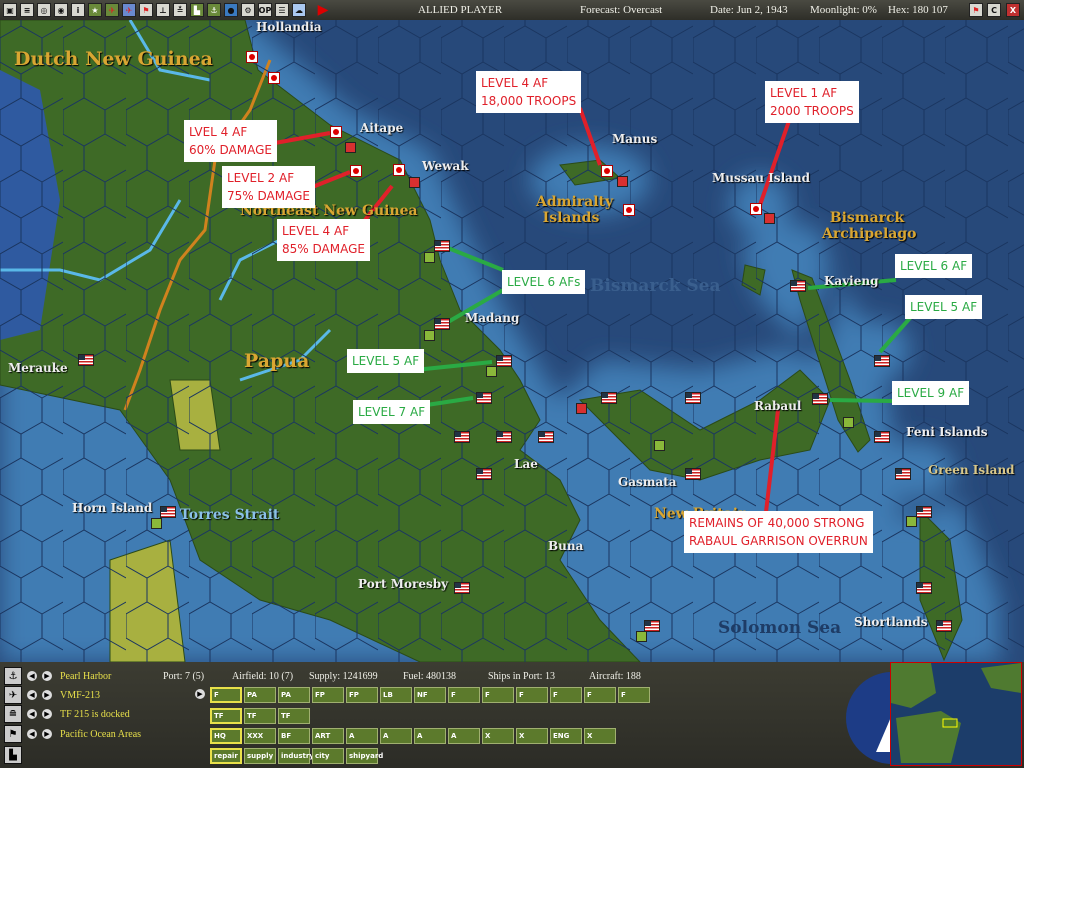 This screenshot has height=898, width=1083. Describe the element at coordinates (296, 756) in the screenshot. I see `facility-button: industry` at that location.